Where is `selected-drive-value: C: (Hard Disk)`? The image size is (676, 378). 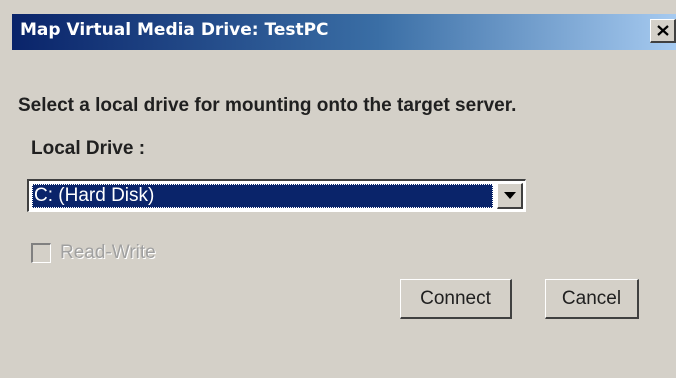
selected-drive-value: C: (Hard Disk) is located at coordinates (262, 196).